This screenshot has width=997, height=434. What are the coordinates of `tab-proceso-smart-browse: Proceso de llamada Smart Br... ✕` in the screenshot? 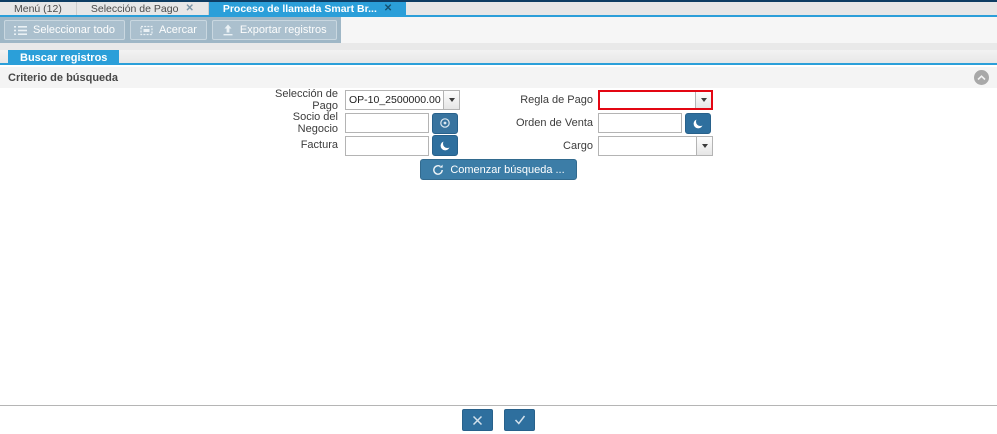 It's located at (307, 8).